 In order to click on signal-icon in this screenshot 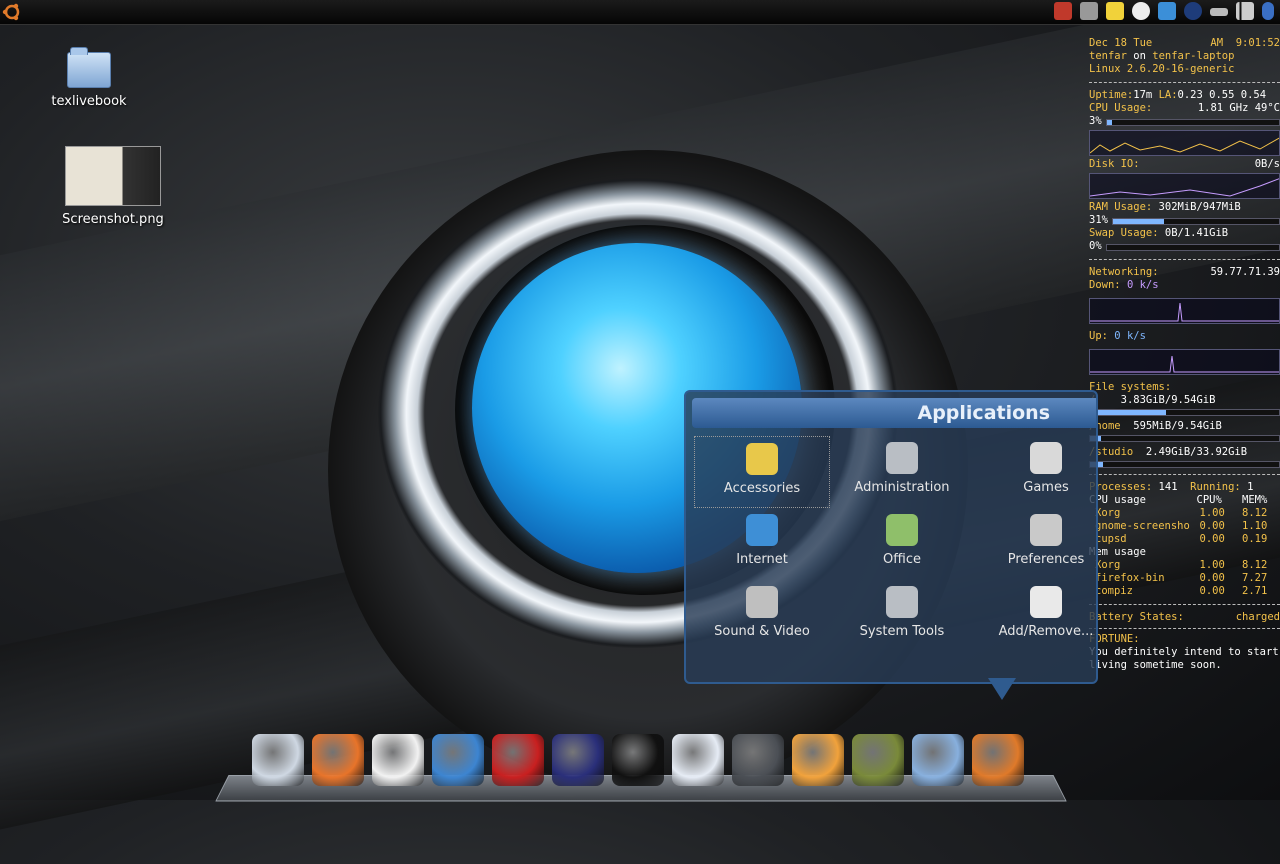, I will do `click(1245, 11)`.